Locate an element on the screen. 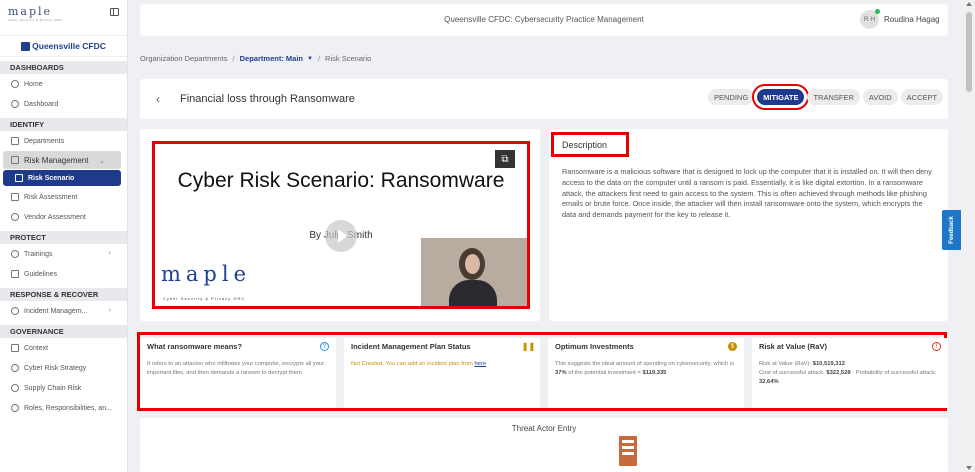 This screenshot has height=472, width=975. investment-amount: $119,335 is located at coordinates (654, 373).